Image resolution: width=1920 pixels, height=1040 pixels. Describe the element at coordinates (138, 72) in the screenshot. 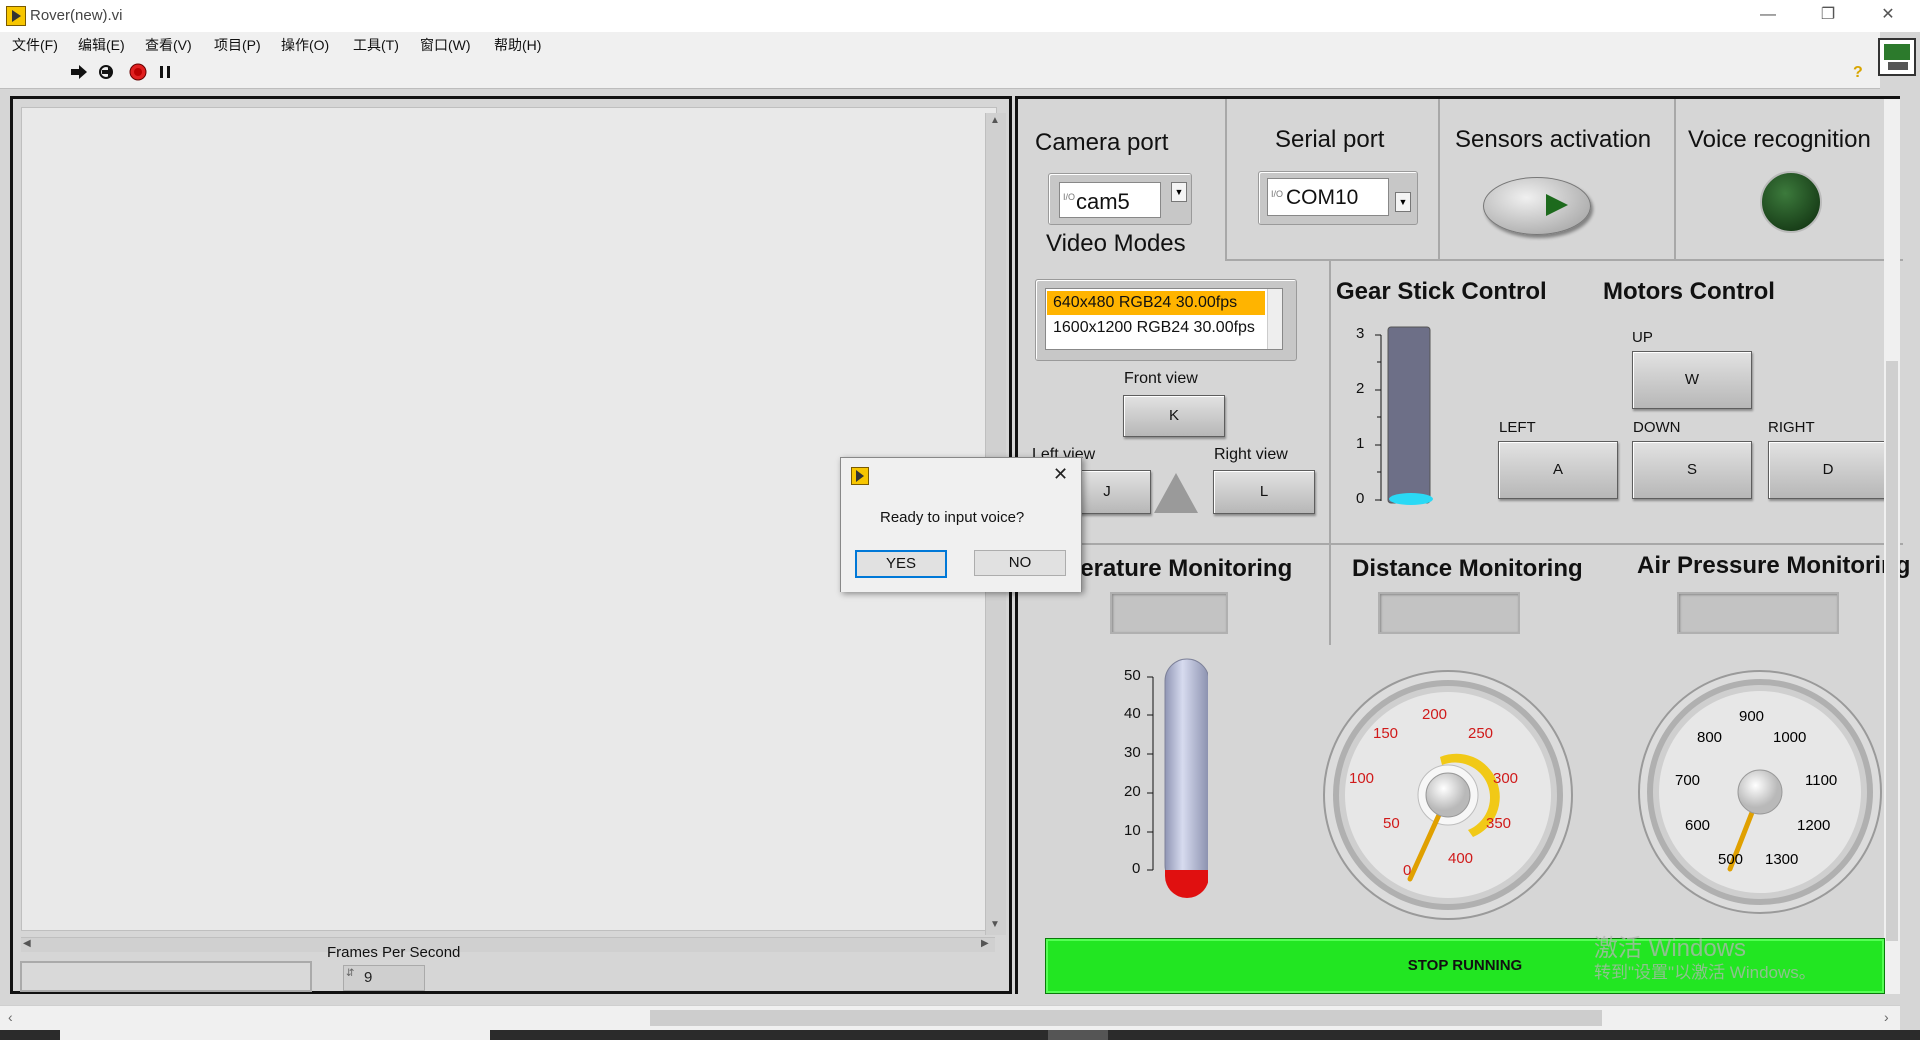

I see `abort-icon` at that location.